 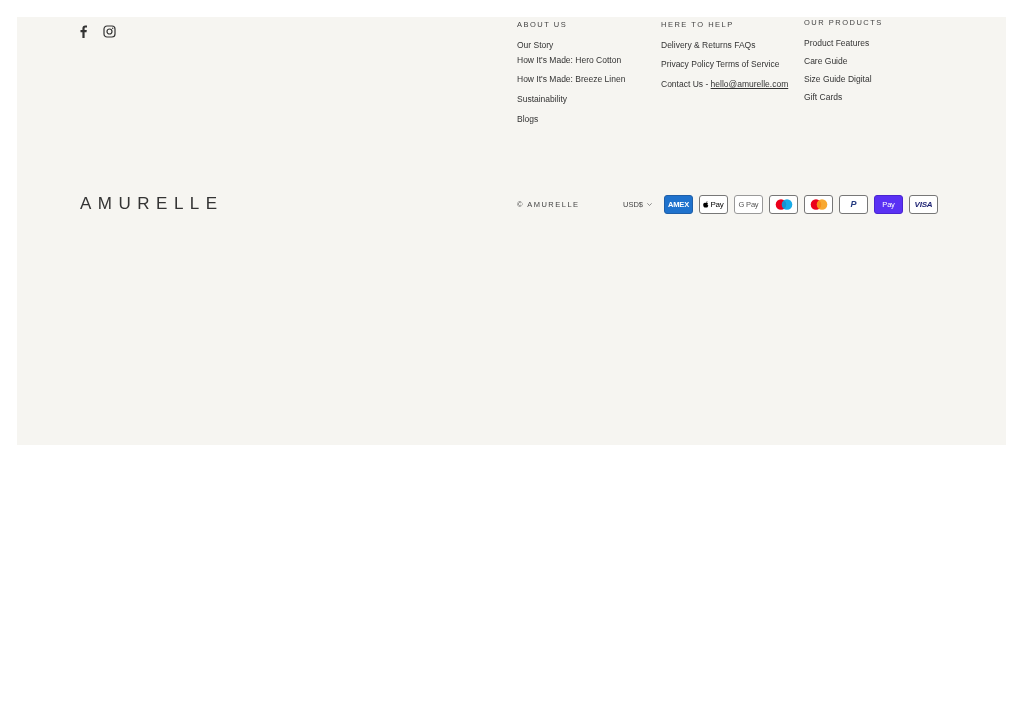 What do you see at coordinates (871, 97) in the screenshot?
I see `footer-link: Gift Cards` at bounding box center [871, 97].